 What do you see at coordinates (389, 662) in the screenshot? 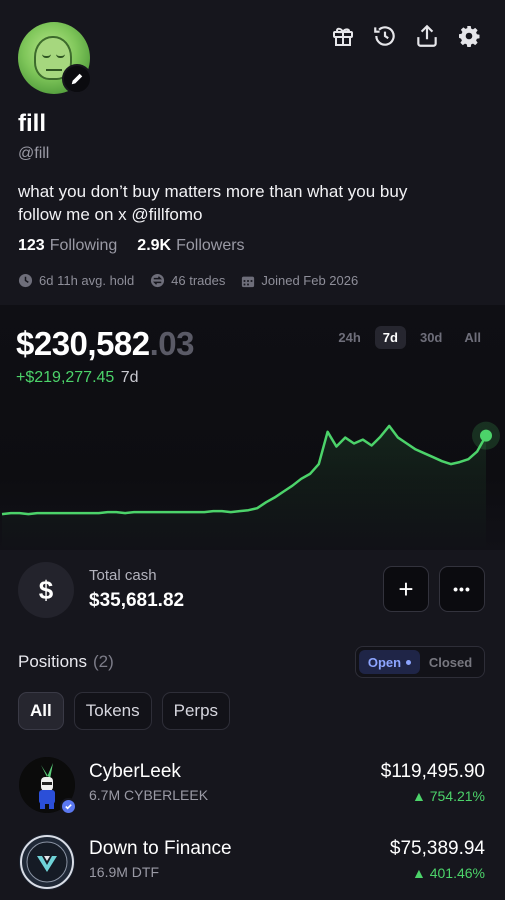
I see `open-tab: Open` at bounding box center [389, 662].